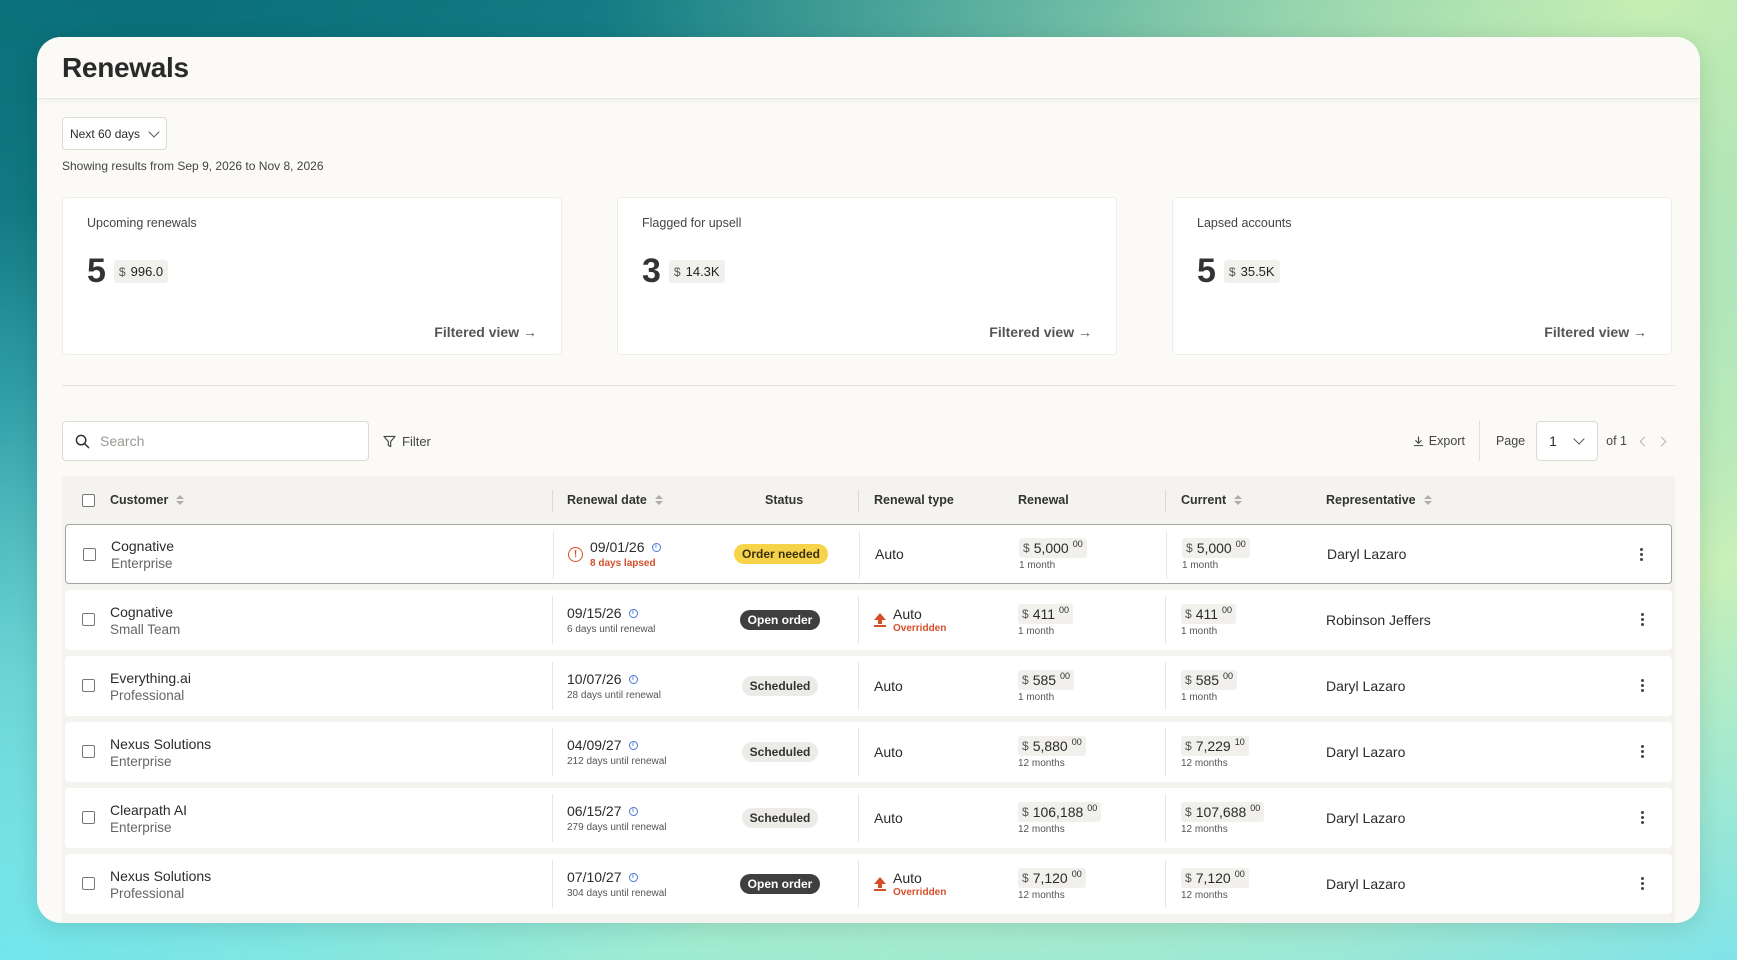 The width and height of the screenshot is (1737, 960). I want to click on export-button: Export, so click(1446, 441).